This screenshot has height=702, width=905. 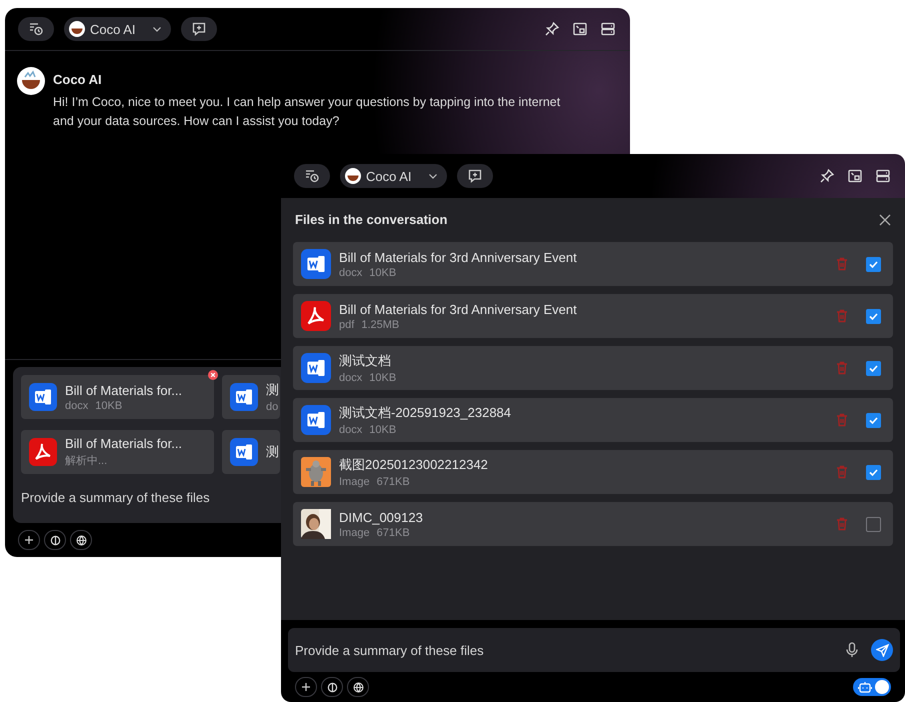 What do you see at coordinates (852, 650) in the screenshot?
I see `microphone-icon` at bounding box center [852, 650].